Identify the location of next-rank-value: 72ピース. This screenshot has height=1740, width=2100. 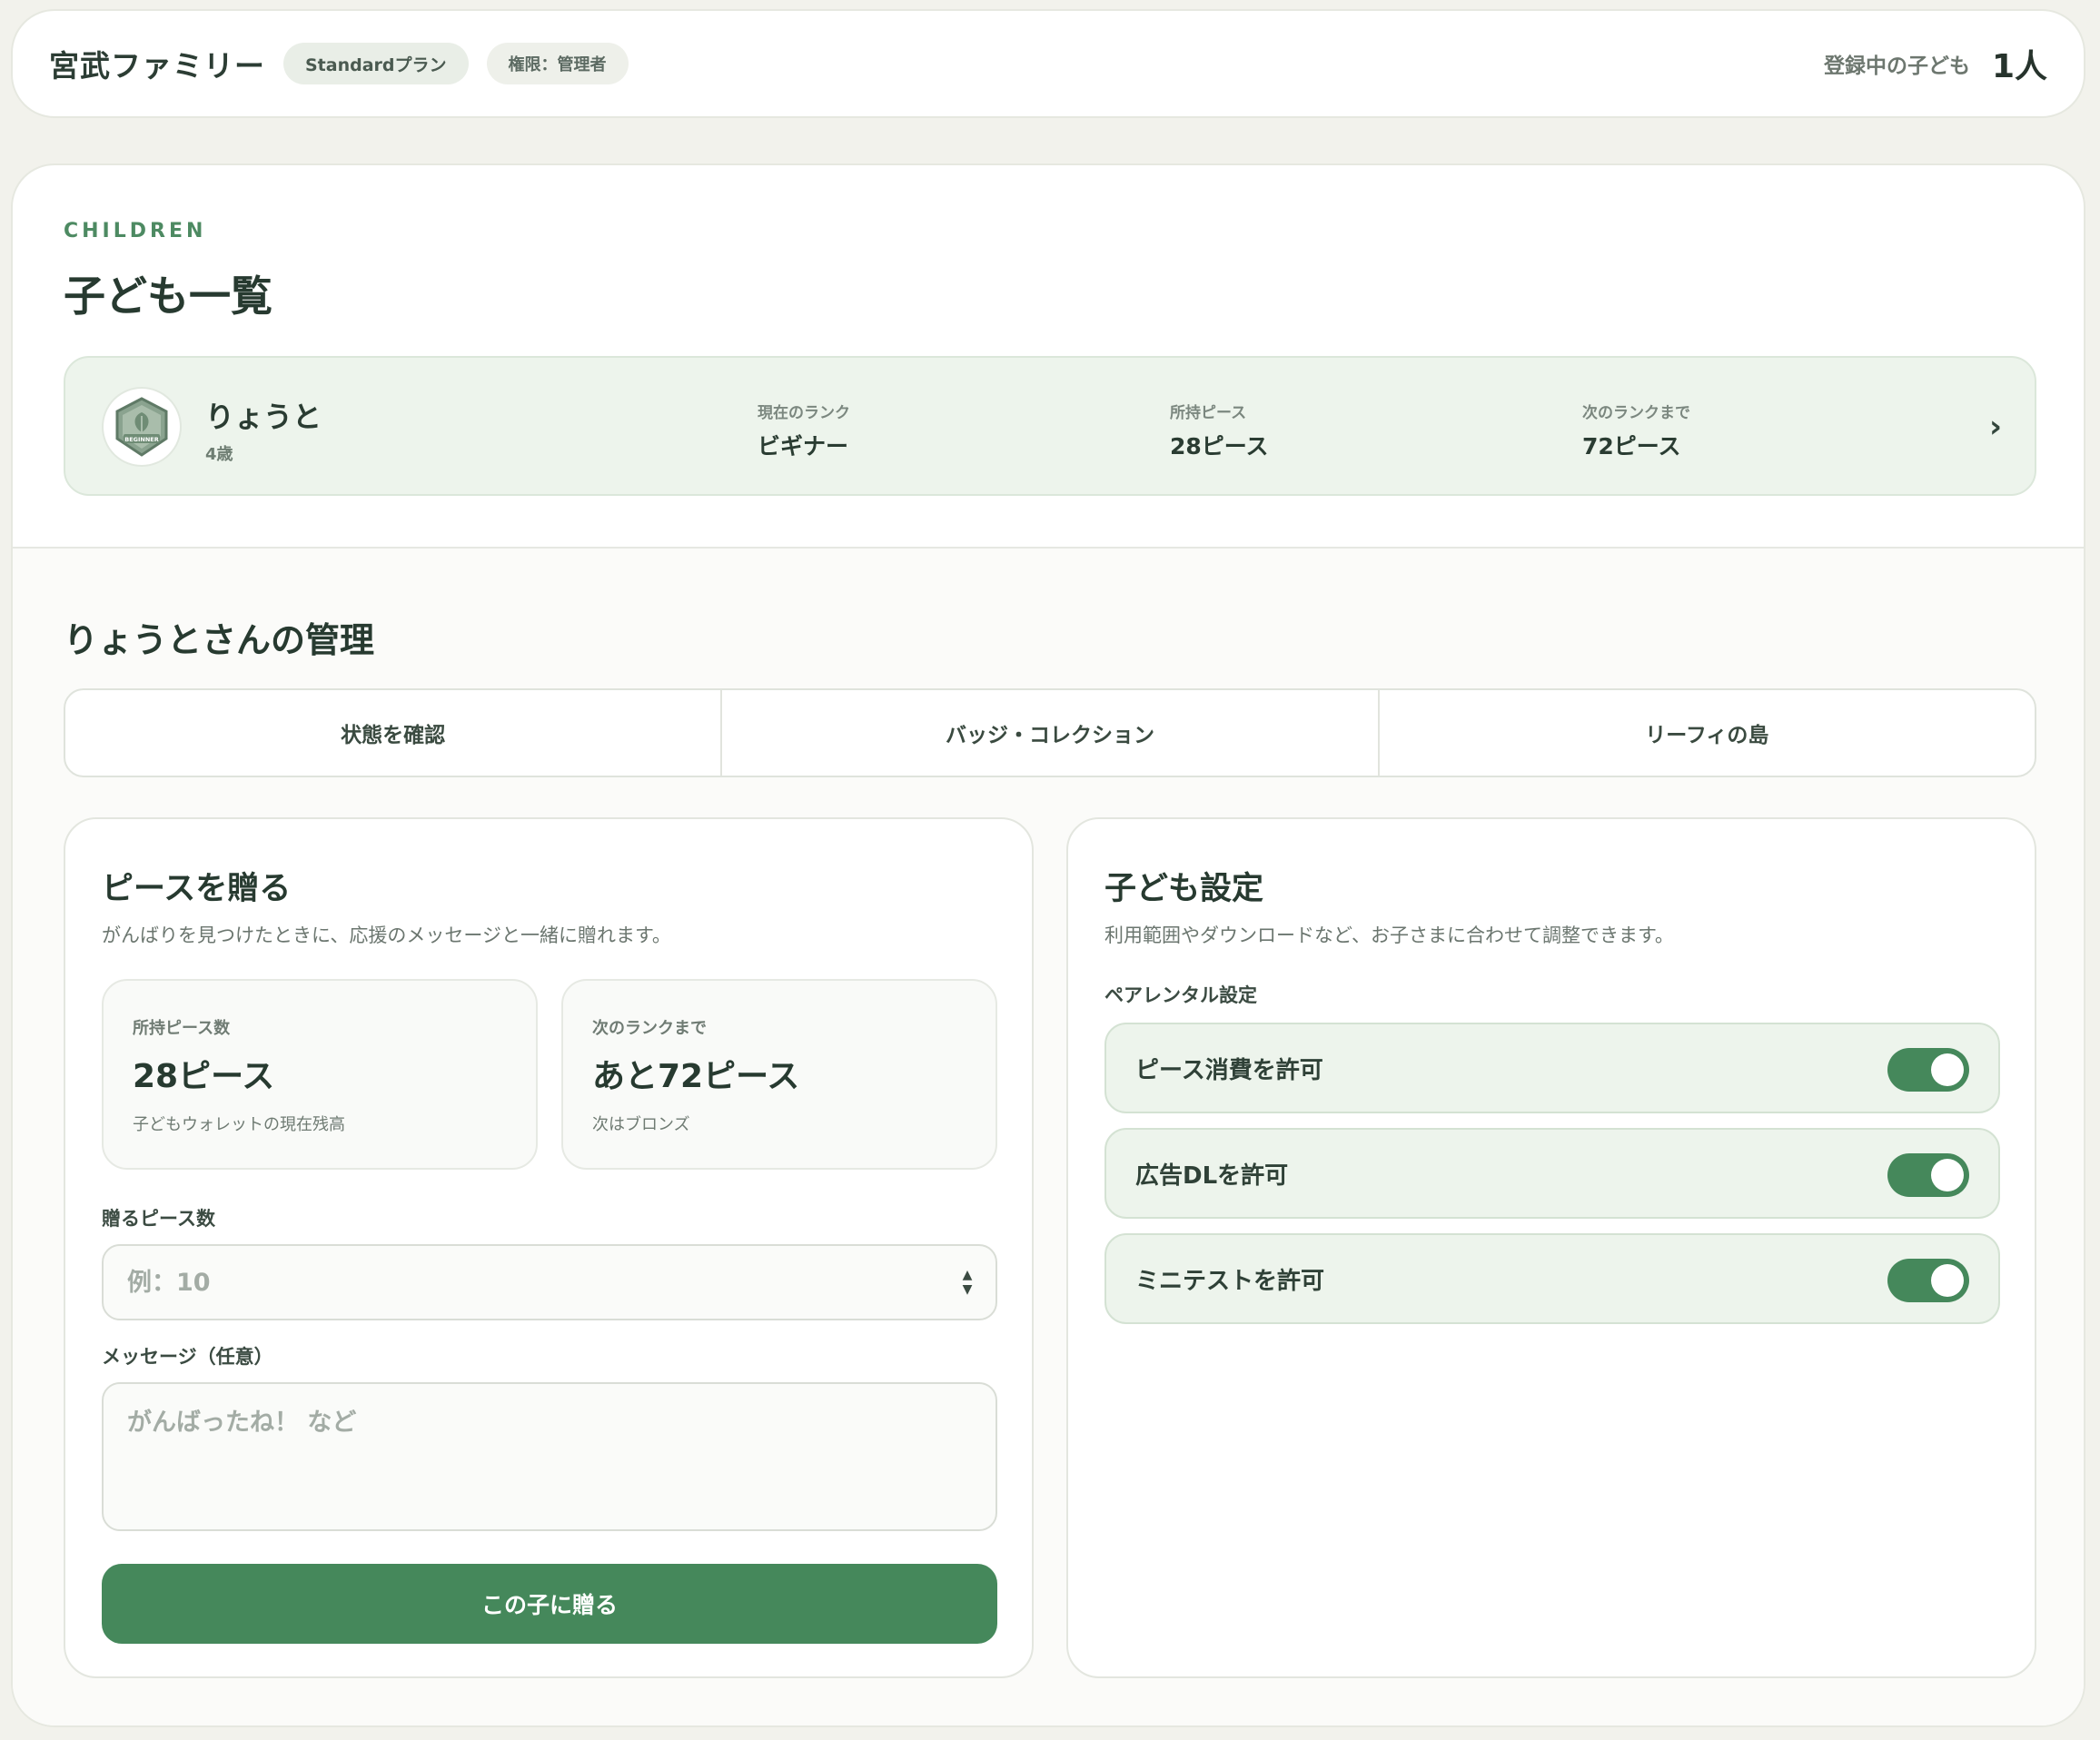
(1631, 446).